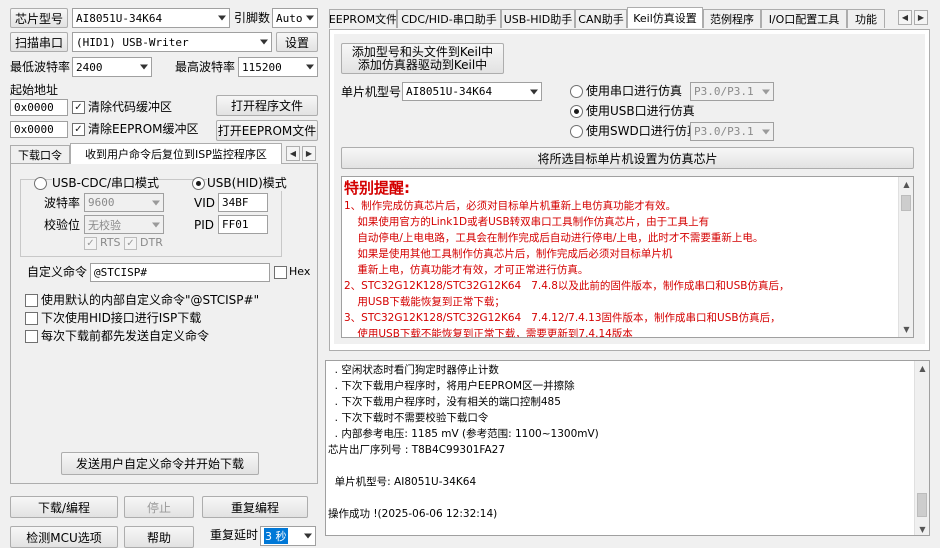 The image size is (940, 548). I want to click on tab-scroll-left-icon: ◀, so click(293, 153).